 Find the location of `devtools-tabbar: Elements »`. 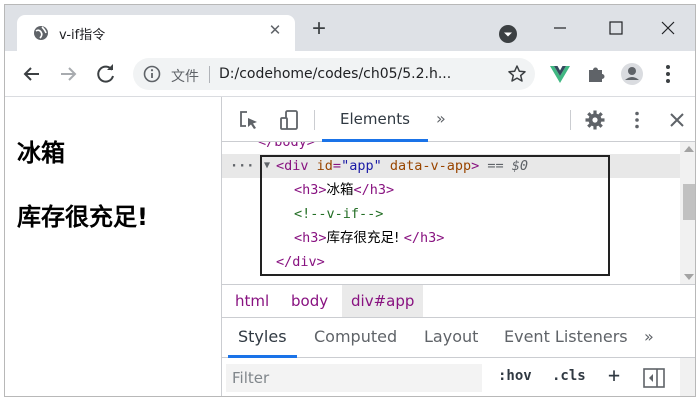

devtools-tabbar: Elements » is located at coordinates (458, 119).